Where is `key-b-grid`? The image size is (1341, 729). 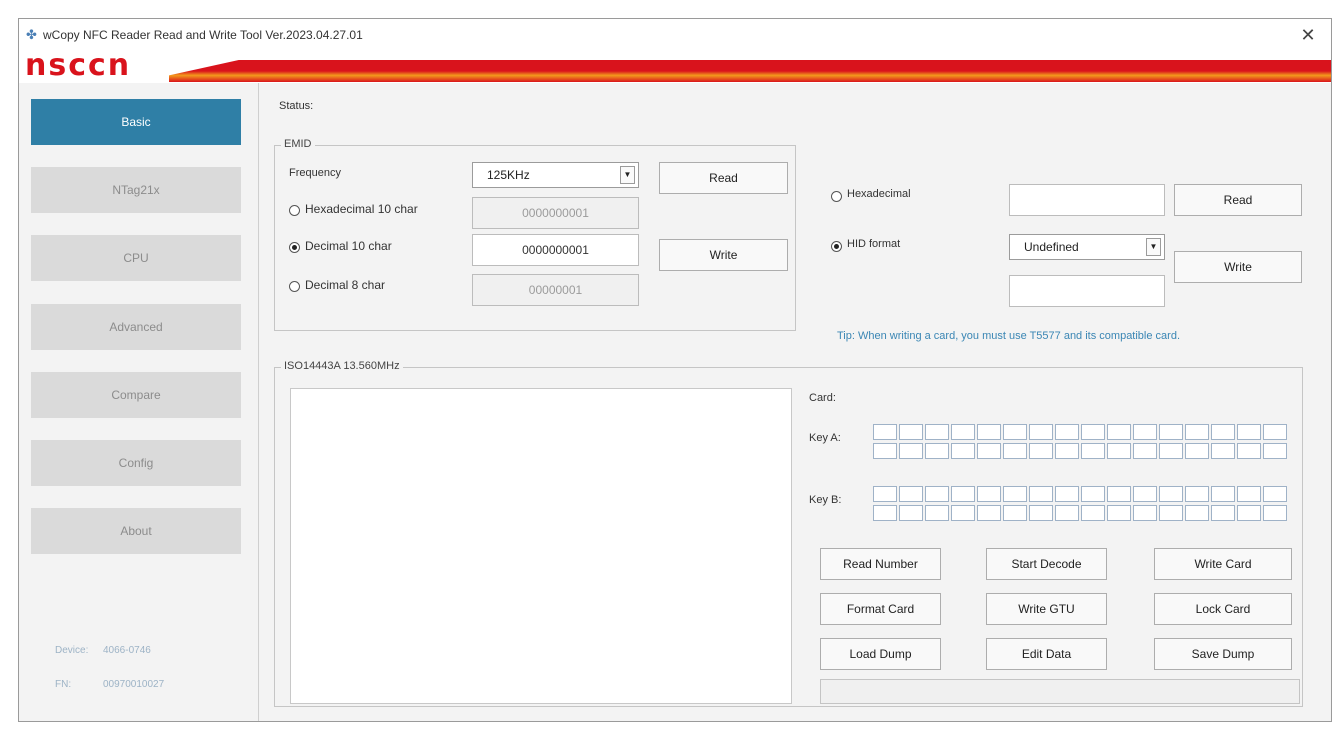 key-b-grid is located at coordinates (1080, 503).